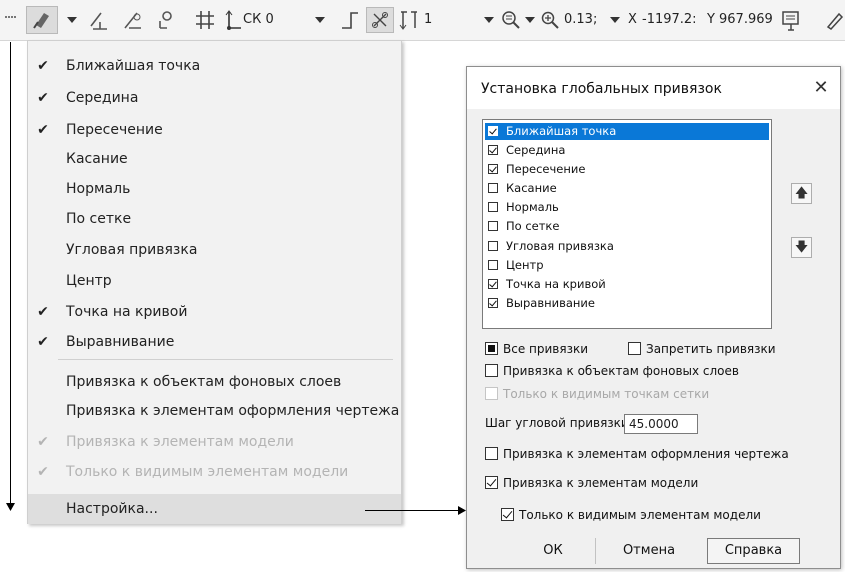  I want to click on menu-item-label: Привязка к элементам оформления чертежа, so click(233, 411).